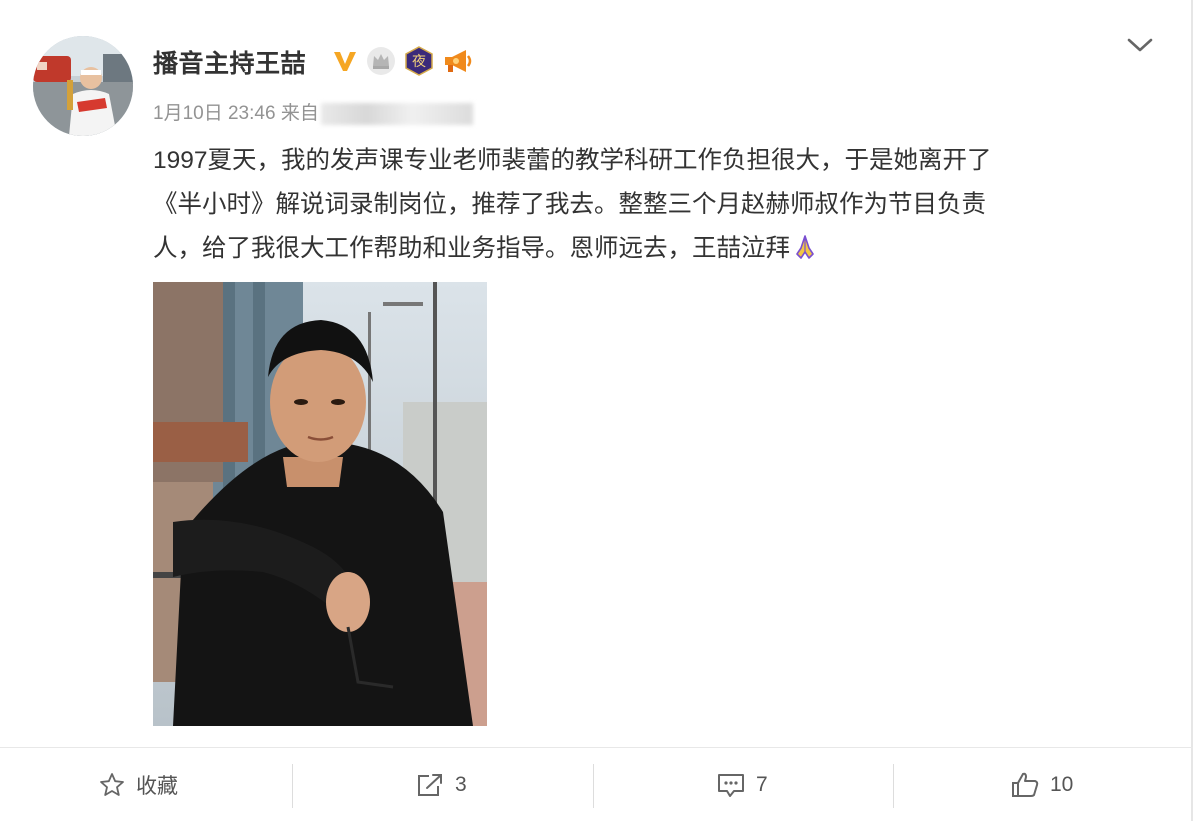 The image size is (1195, 821). What do you see at coordinates (214, 113) in the screenshot?
I see `post-timestamp: 1月10日 23:46` at bounding box center [214, 113].